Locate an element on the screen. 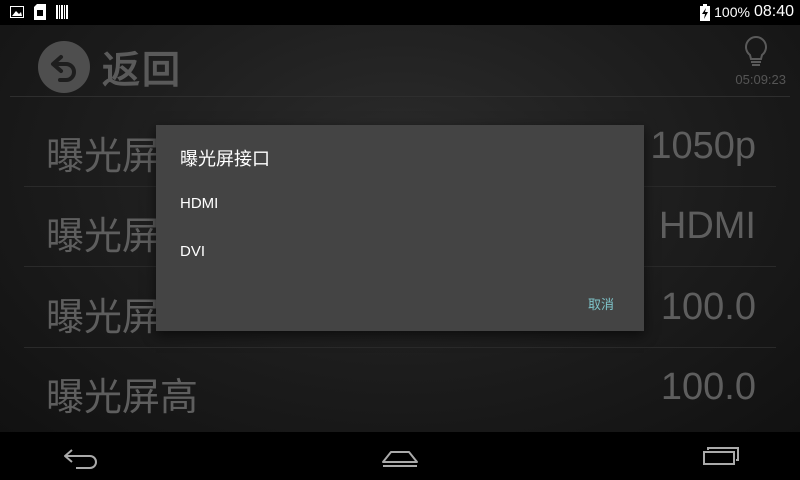  setting-label: 曝光屏高 is located at coordinates (122, 397).